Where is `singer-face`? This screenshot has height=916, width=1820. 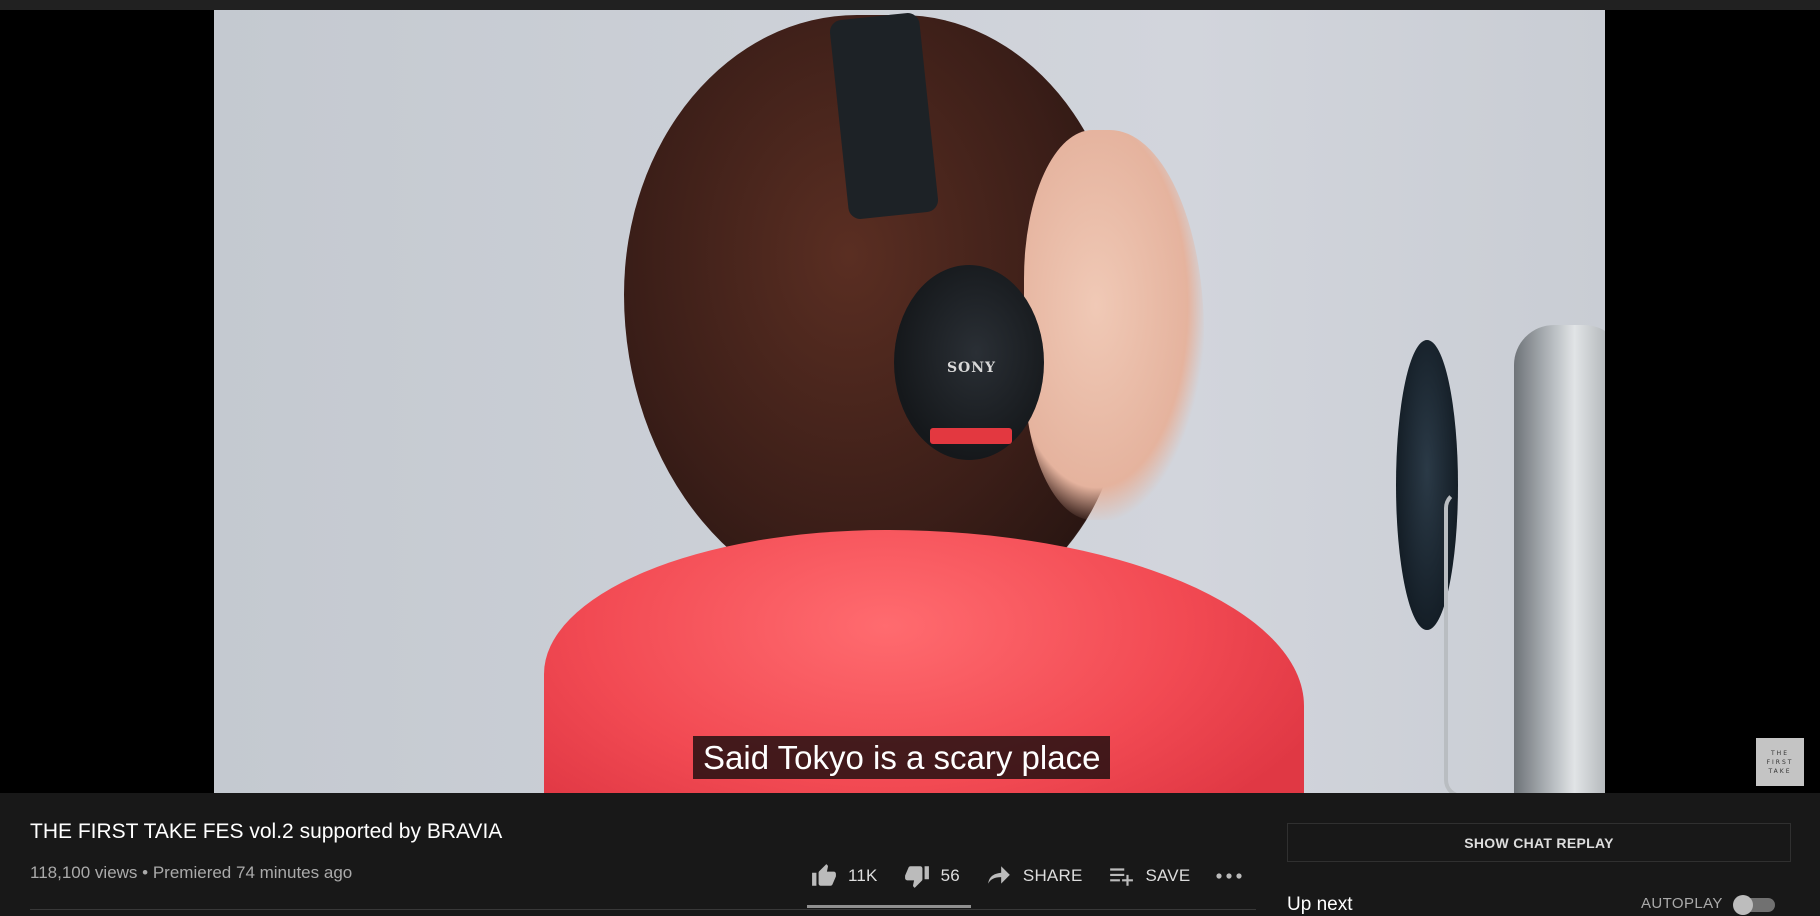 singer-face is located at coordinates (1114, 325).